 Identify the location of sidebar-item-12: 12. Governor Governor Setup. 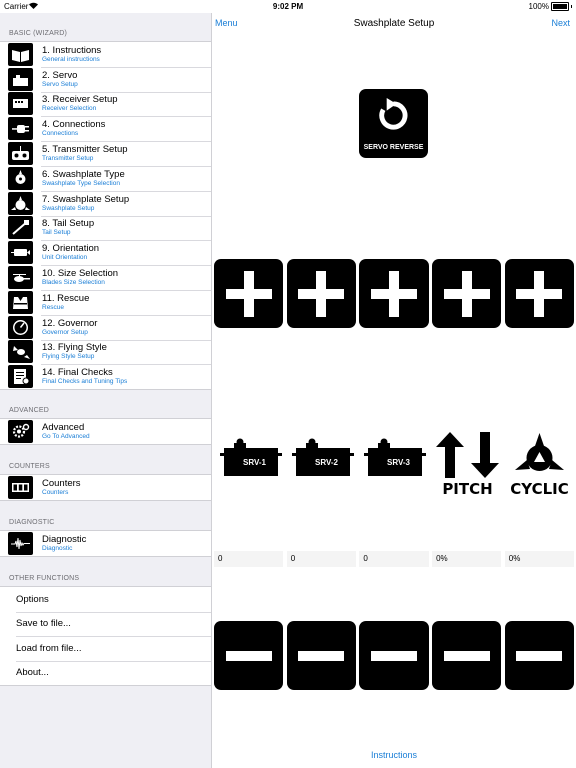
(105, 327).